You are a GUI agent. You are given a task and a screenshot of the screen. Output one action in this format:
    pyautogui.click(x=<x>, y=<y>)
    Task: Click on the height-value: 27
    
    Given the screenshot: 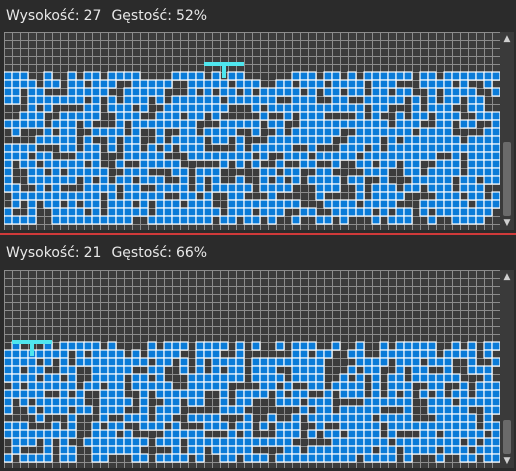 What is the action you would take?
    pyautogui.click(x=92, y=16)
    